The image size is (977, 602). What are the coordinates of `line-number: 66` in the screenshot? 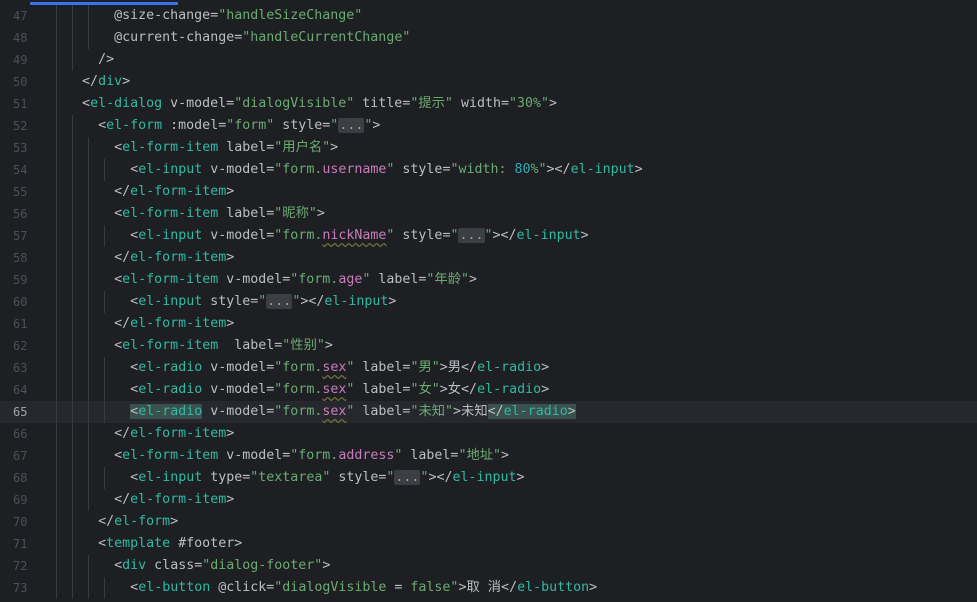 It's located at (20, 434).